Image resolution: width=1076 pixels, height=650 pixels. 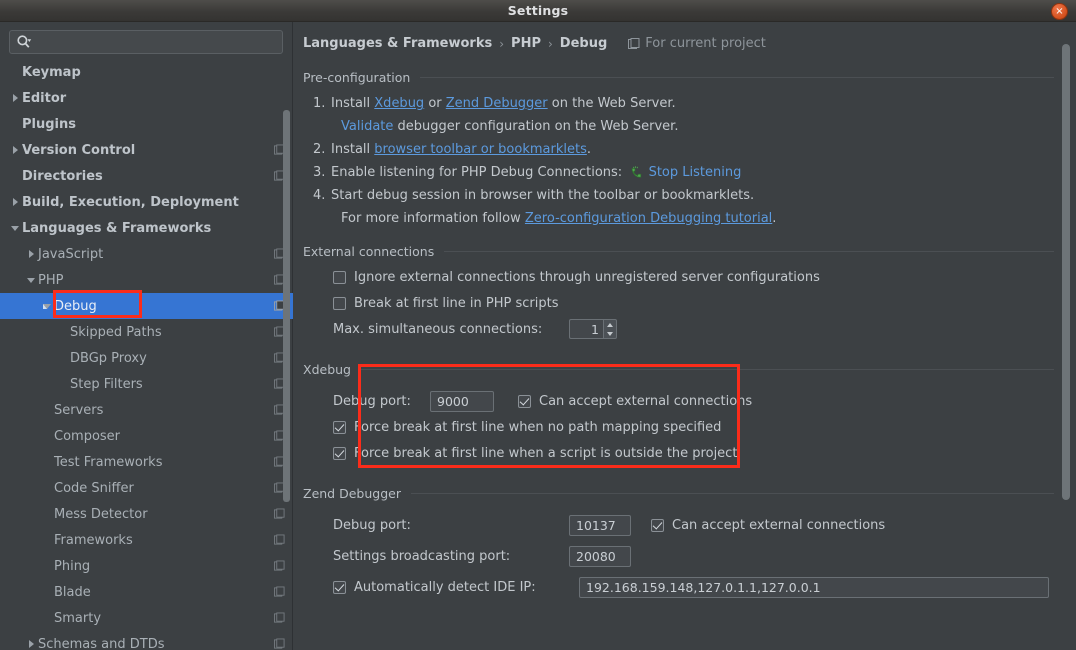 I want to click on spinner-buttons, so click(x=610, y=329).